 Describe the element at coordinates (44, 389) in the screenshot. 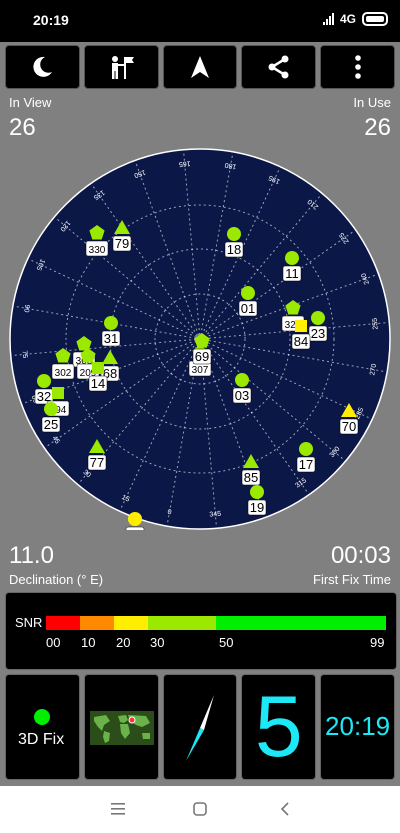

I see `satellite-32: 32` at that location.